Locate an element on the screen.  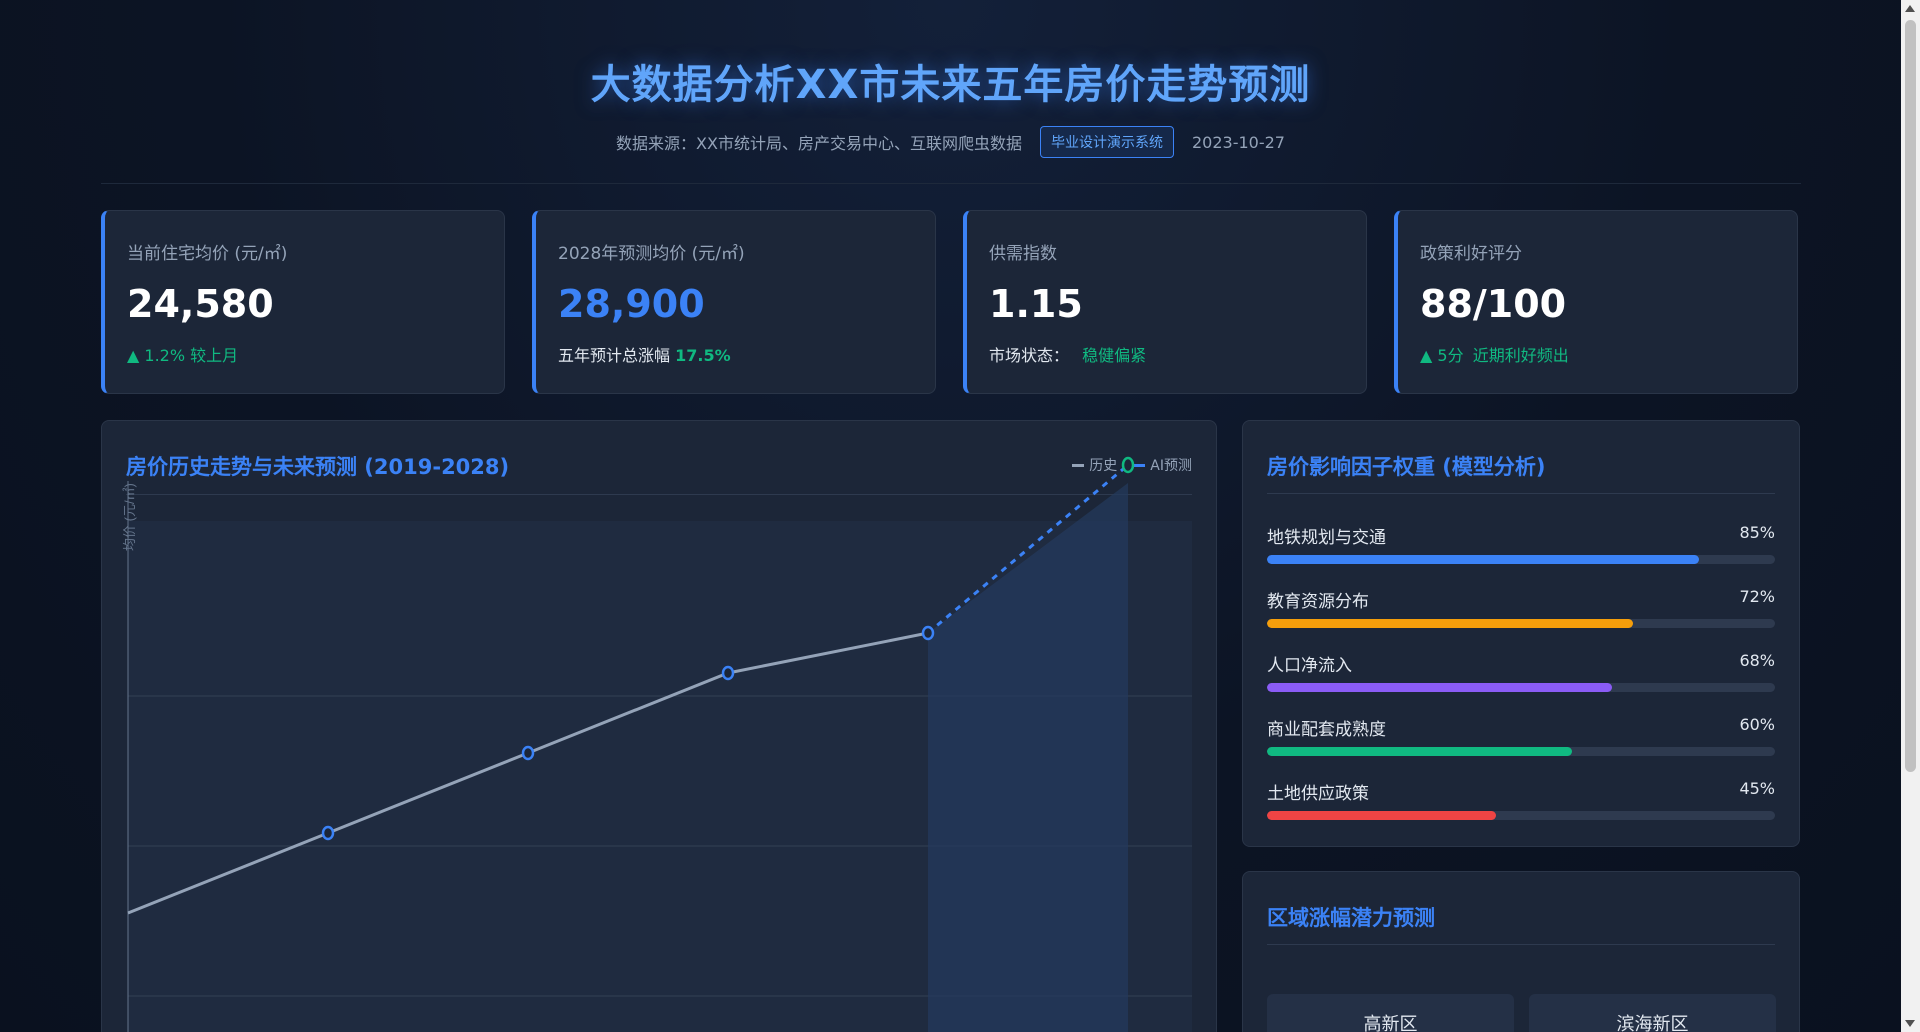
factor-panel-title: 房价影响因子权重 (模型分析) is located at coordinates (1406, 467).